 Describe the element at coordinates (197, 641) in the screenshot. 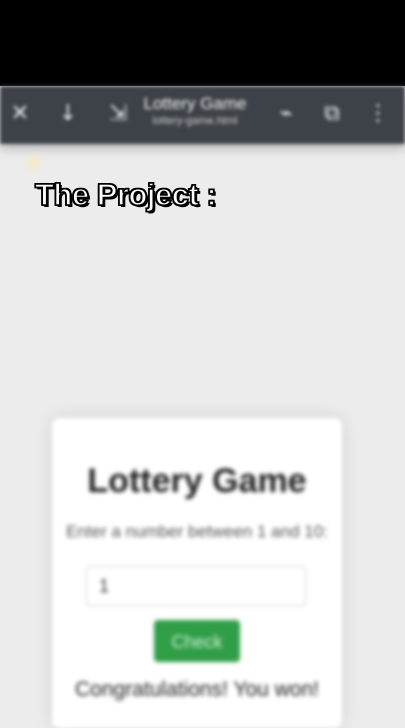

I see `check-button: Check` at that location.